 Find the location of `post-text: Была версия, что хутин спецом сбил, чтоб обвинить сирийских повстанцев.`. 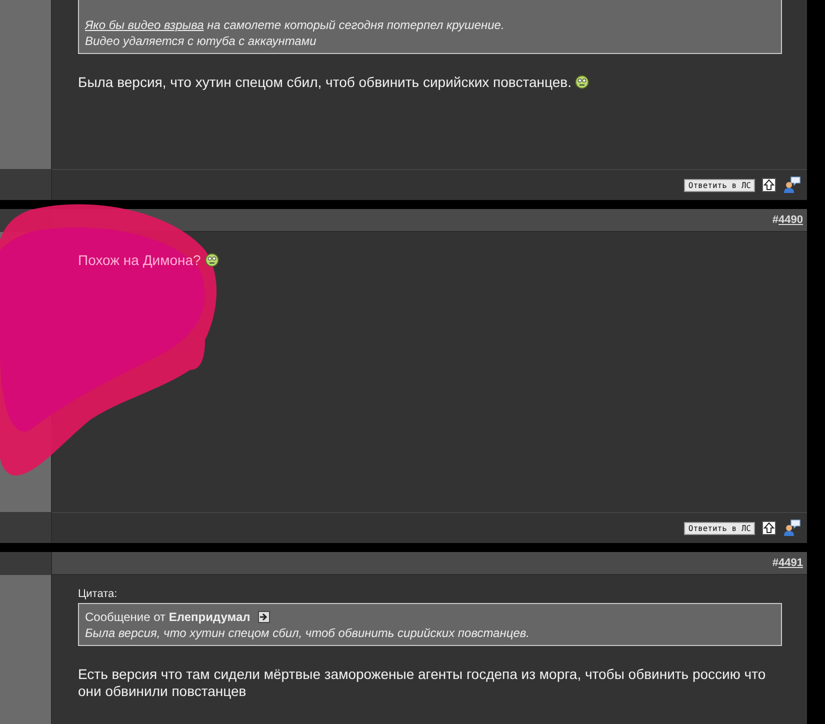

post-text: Была версия, что хутин спецом сбил, чтоб обвинить сирийских повстанцев. is located at coordinates (325, 82).